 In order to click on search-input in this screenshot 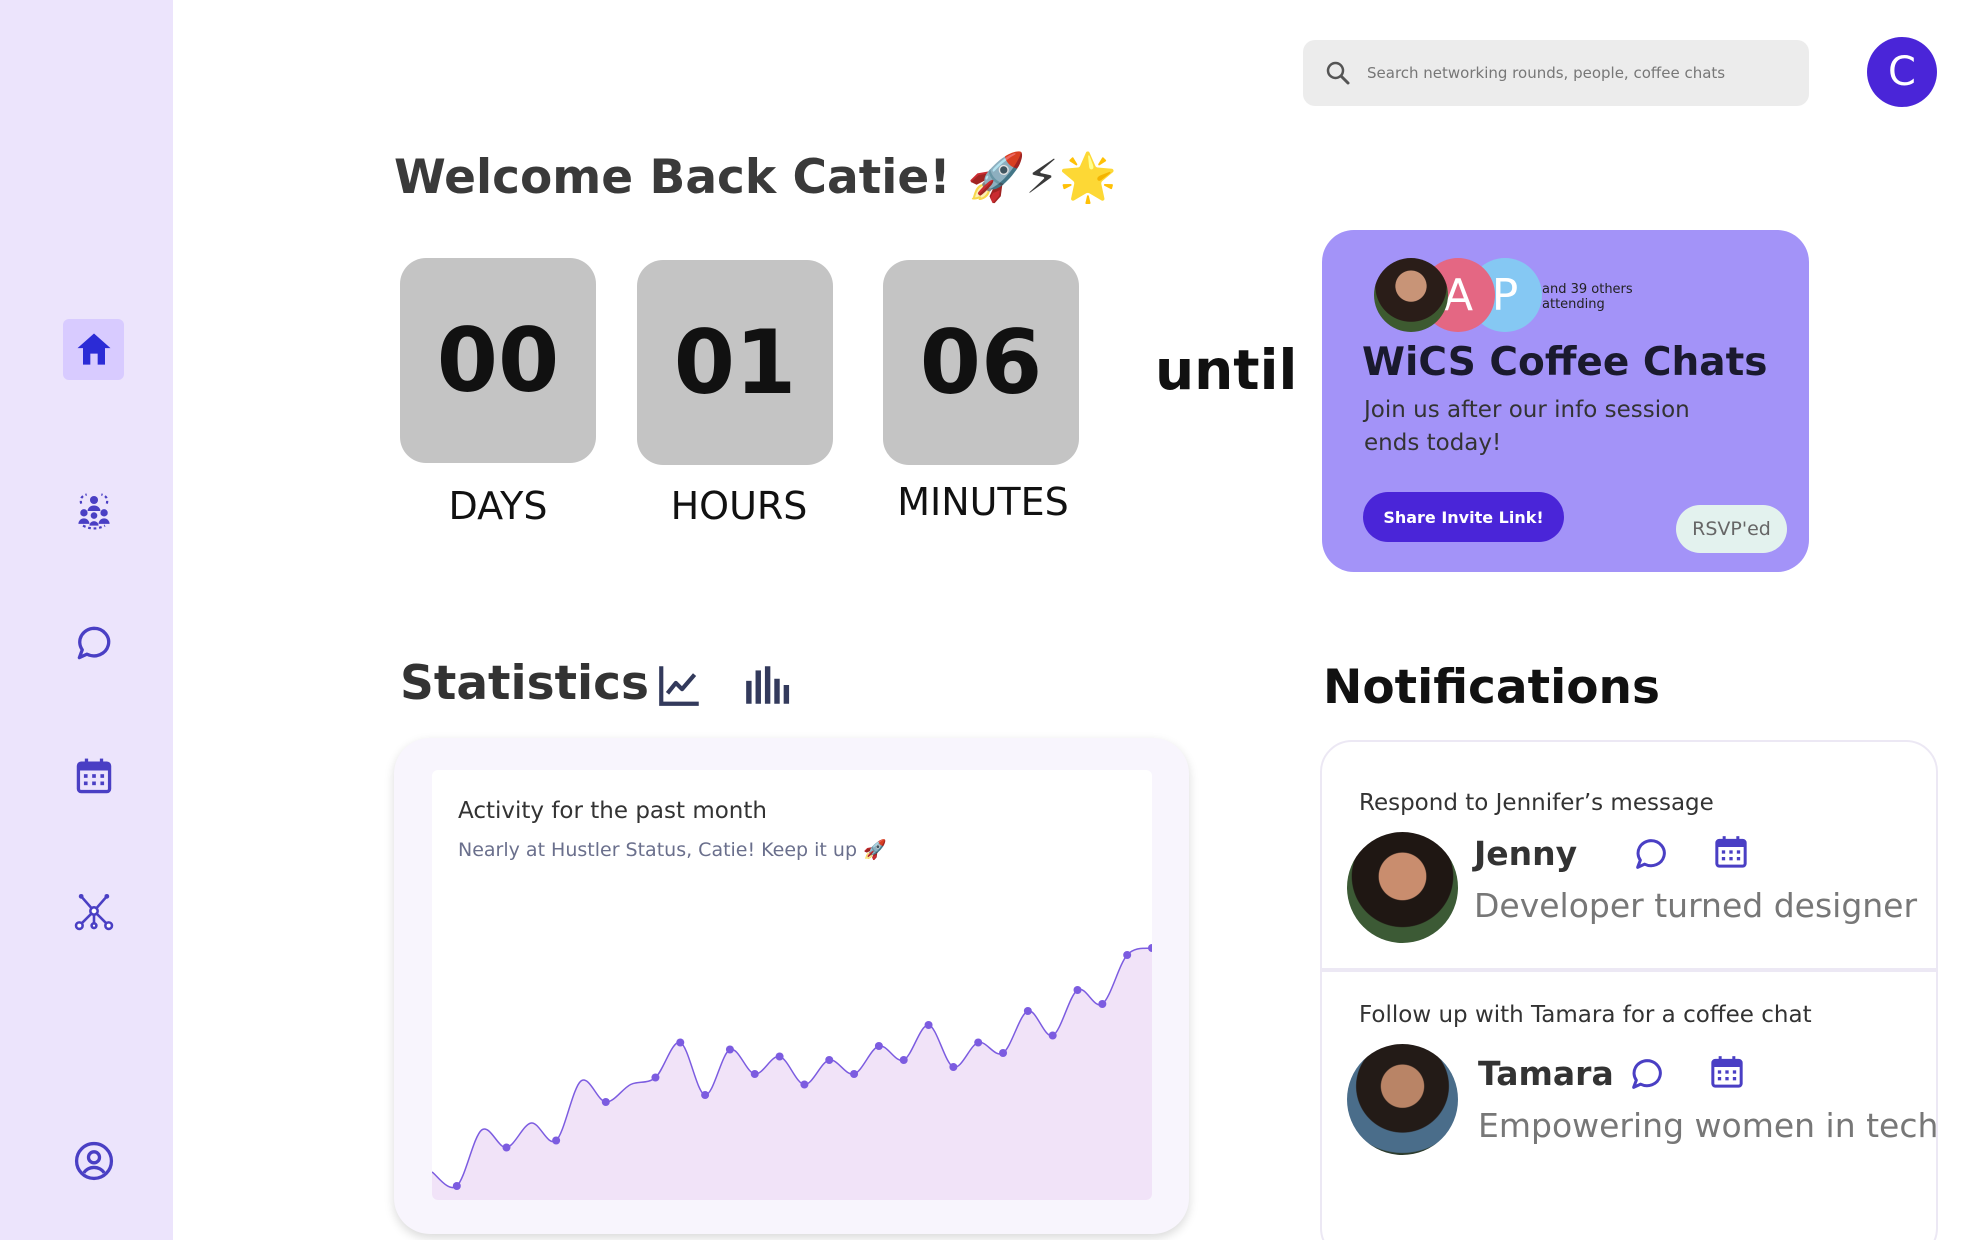, I will do `click(1577, 73)`.